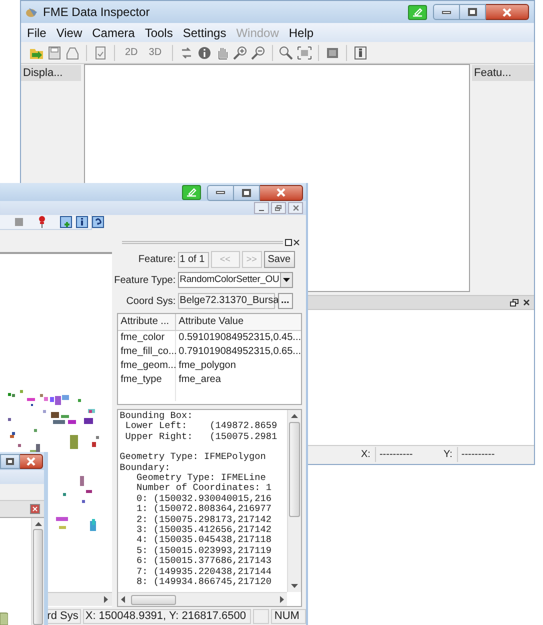 The width and height of the screenshot is (543, 625). What do you see at coordinates (332, 53) in the screenshot?
I see `panel-icon` at bounding box center [332, 53].